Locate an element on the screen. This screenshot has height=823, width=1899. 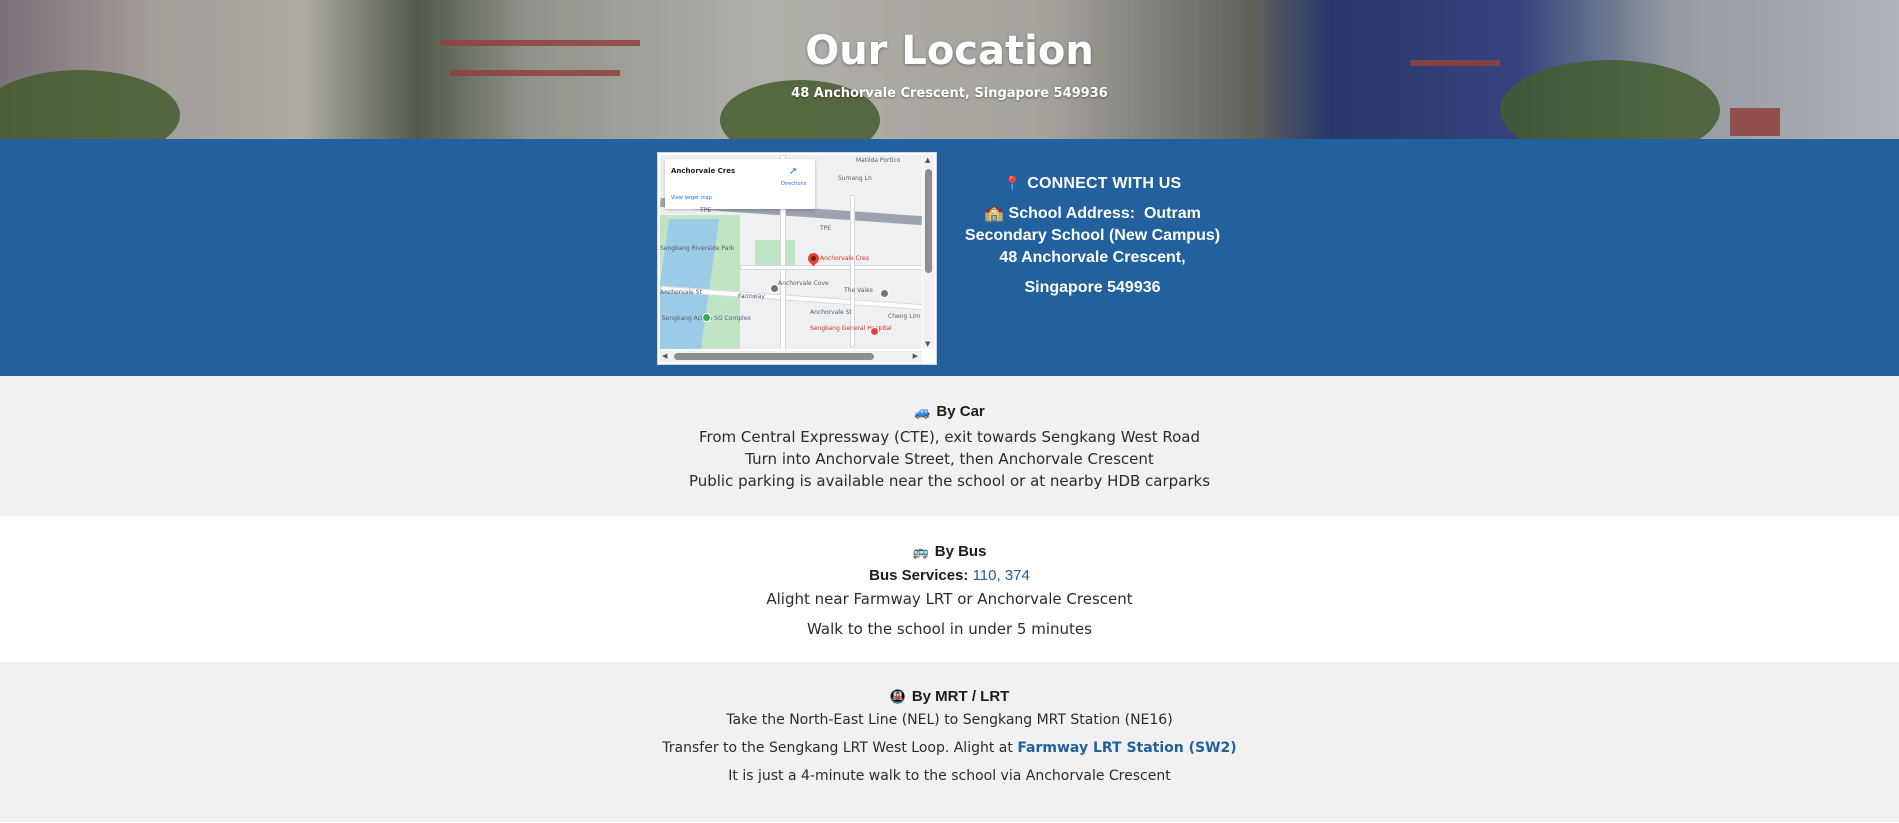
bus-services: Bus Services: 110, 374 is located at coordinates (949, 575).